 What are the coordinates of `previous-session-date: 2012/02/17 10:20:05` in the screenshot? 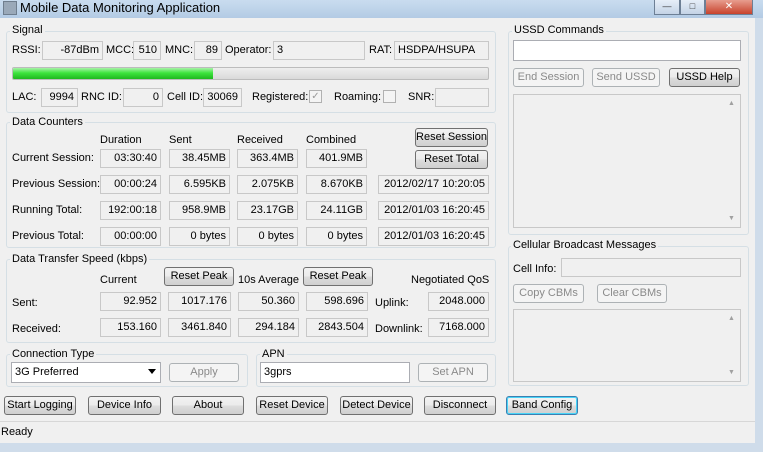 It's located at (433, 184).